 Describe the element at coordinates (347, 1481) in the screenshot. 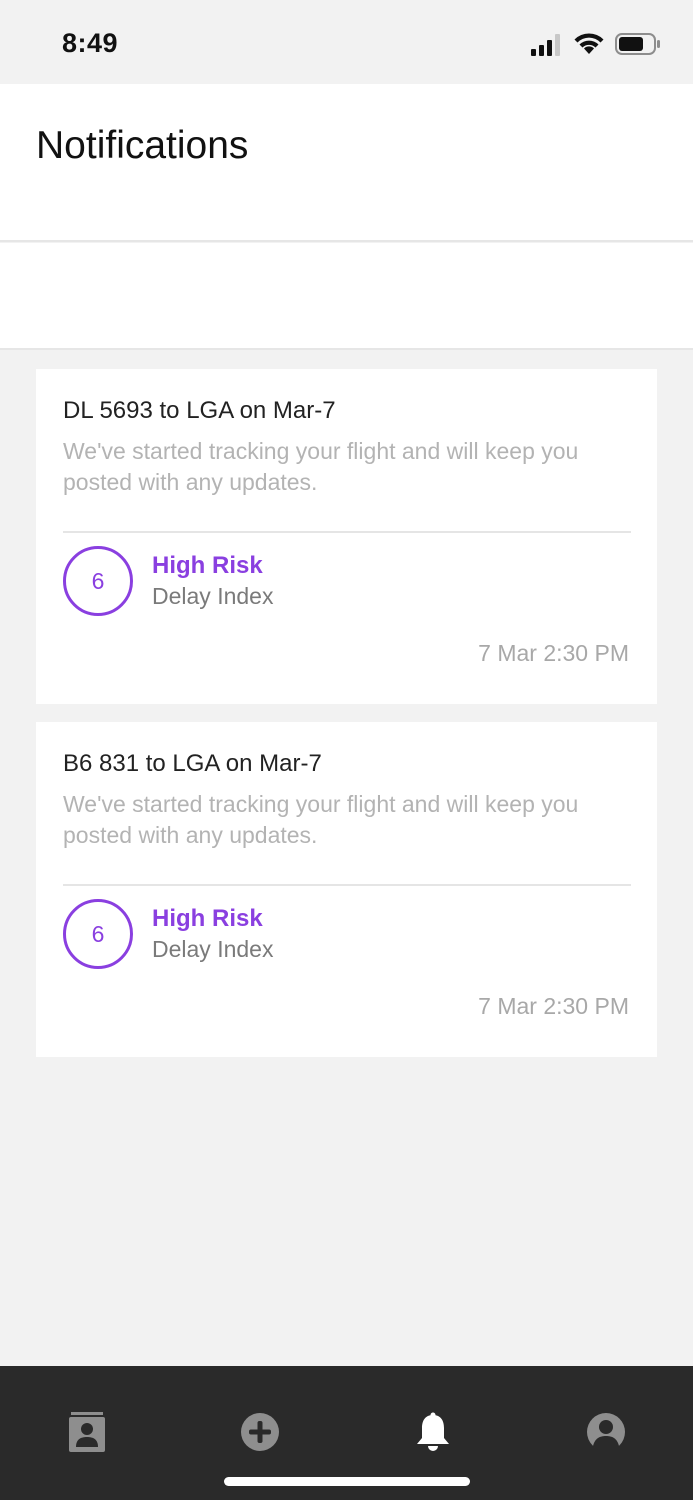

I see `home-indicator` at that location.